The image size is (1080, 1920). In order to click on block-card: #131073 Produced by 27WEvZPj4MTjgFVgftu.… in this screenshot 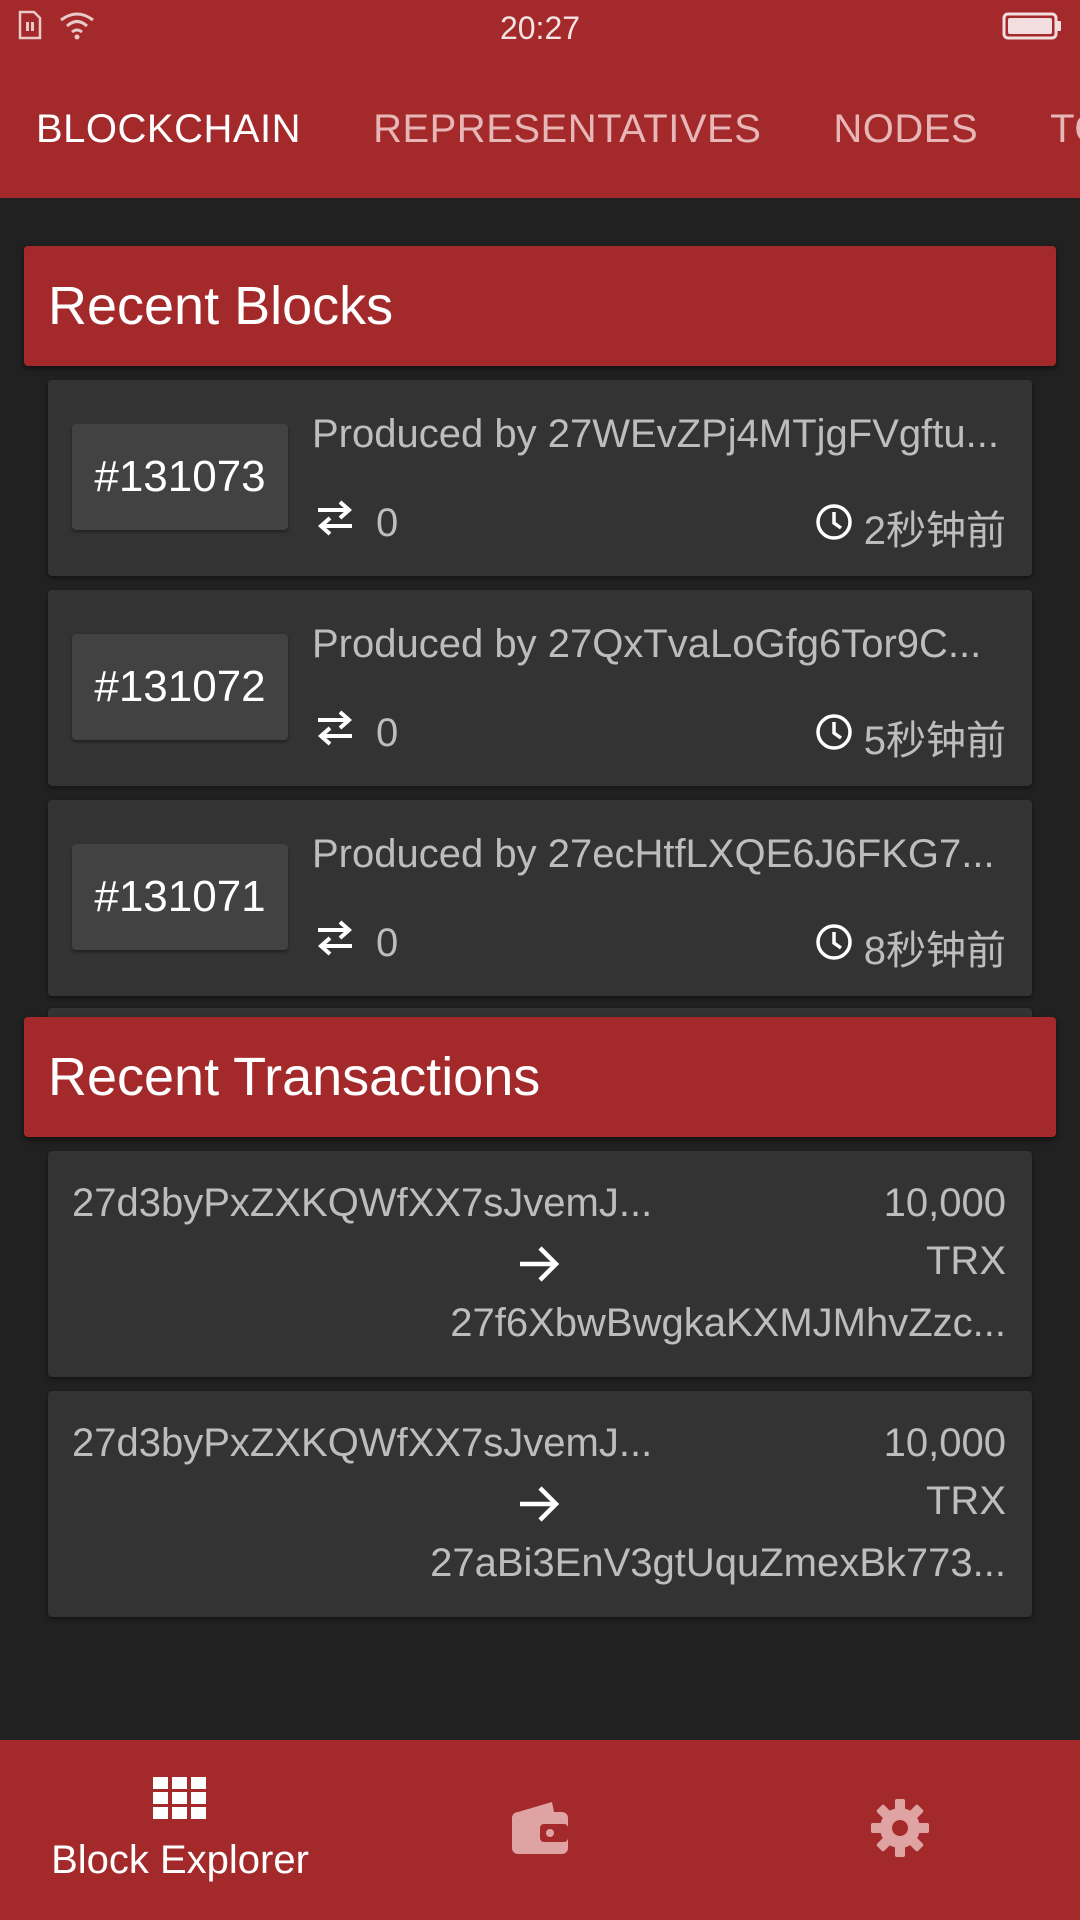, I will do `click(540, 478)`.